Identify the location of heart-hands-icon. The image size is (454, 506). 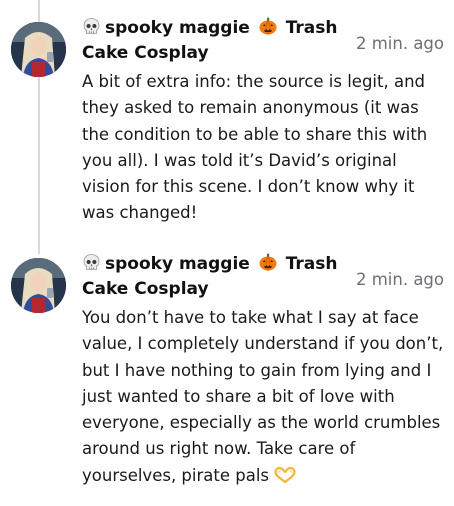
(285, 474).